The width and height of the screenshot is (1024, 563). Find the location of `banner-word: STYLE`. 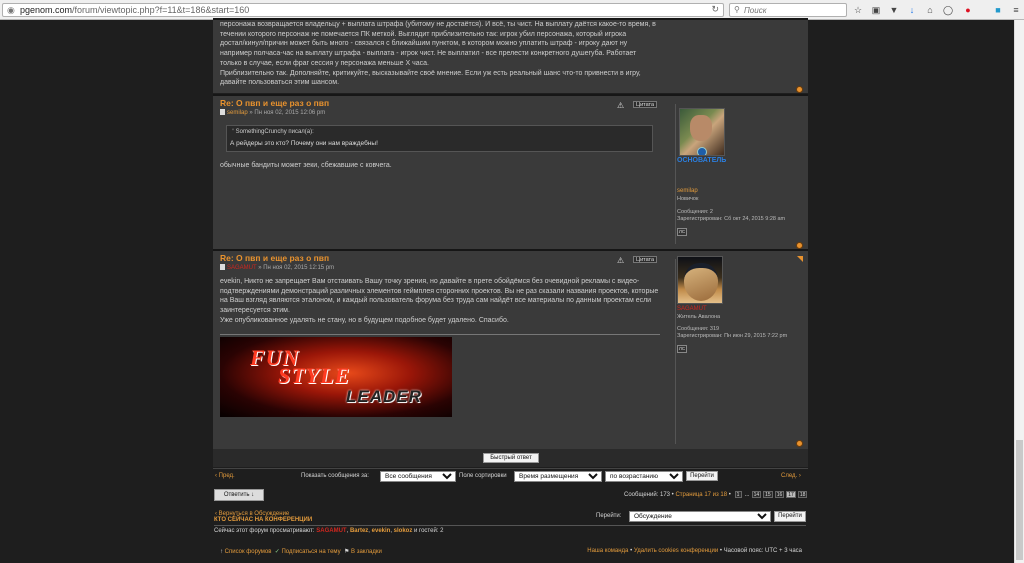

banner-word: STYLE is located at coordinates (314, 375).